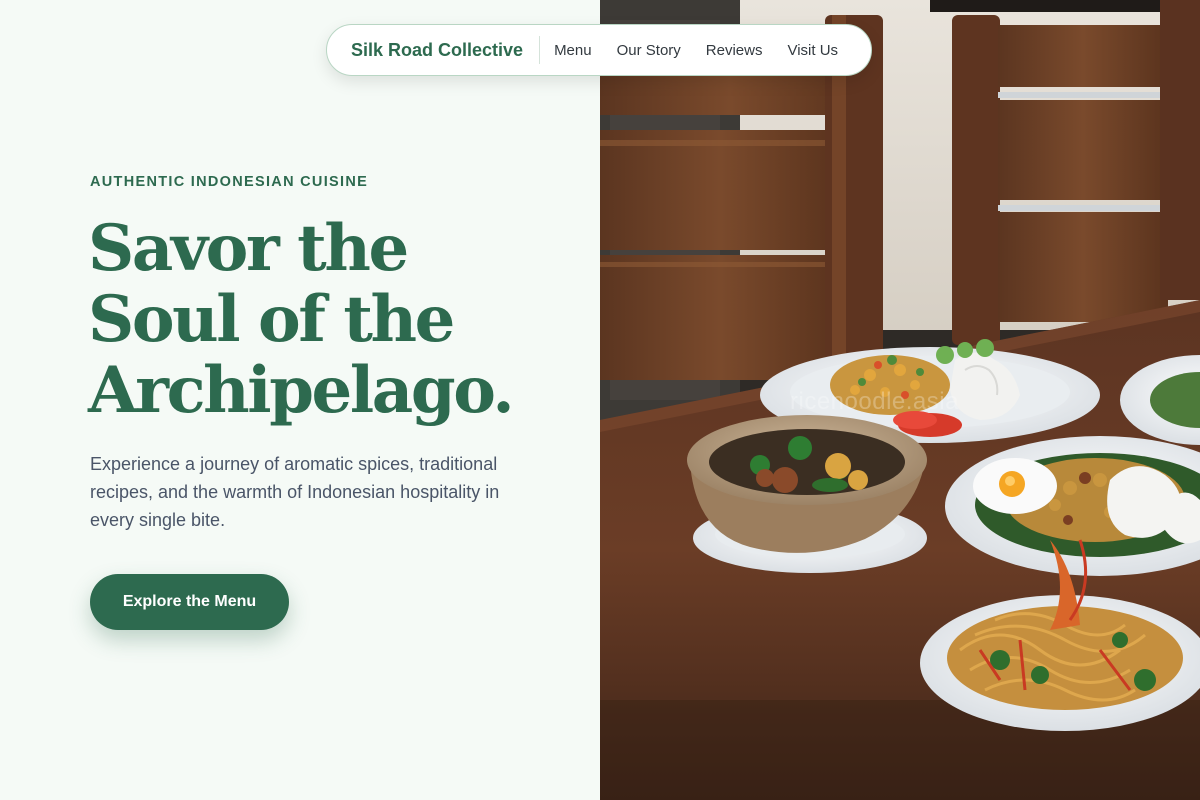  What do you see at coordinates (301, 390) in the screenshot?
I see `headline-line: Archipelago.` at bounding box center [301, 390].